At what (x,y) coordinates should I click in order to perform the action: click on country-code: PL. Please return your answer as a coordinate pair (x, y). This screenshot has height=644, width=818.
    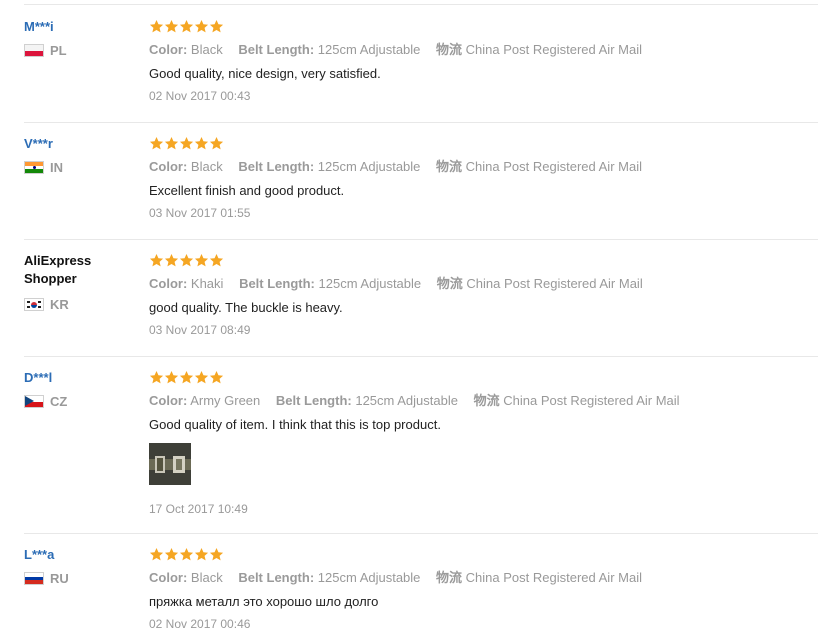
    Looking at the image, I should click on (58, 50).